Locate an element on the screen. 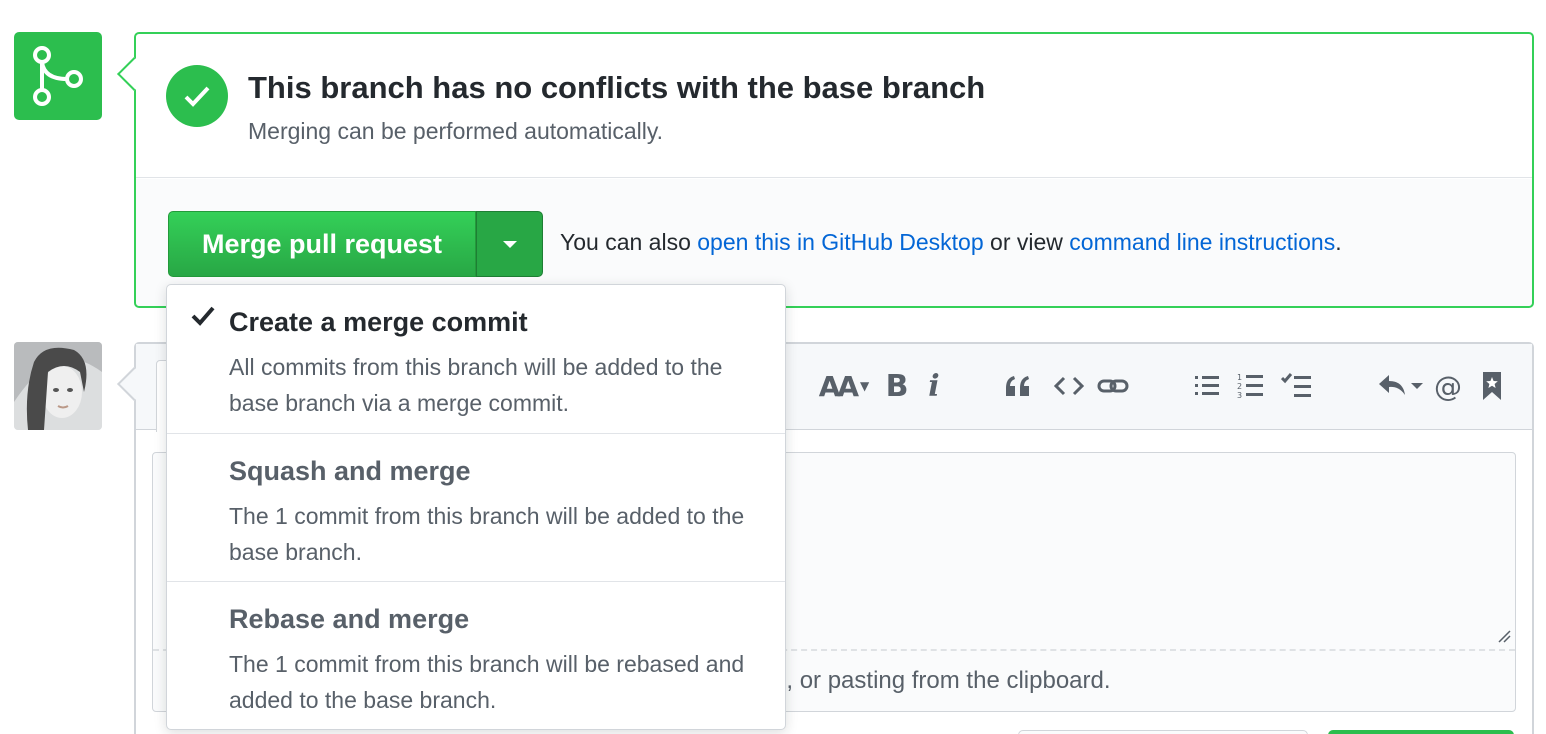 Image resolution: width=1546 pixels, height=734 pixels. reply-icon is located at coordinates (1400, 386).